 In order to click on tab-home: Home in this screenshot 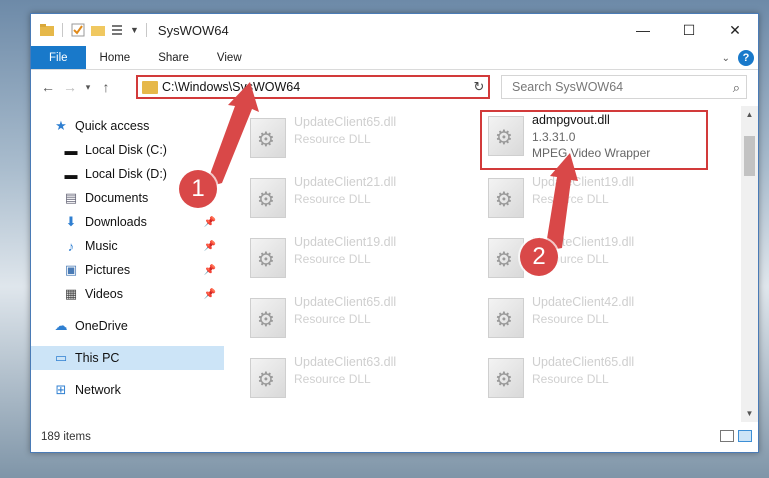, I will do `click(115, 57)`.